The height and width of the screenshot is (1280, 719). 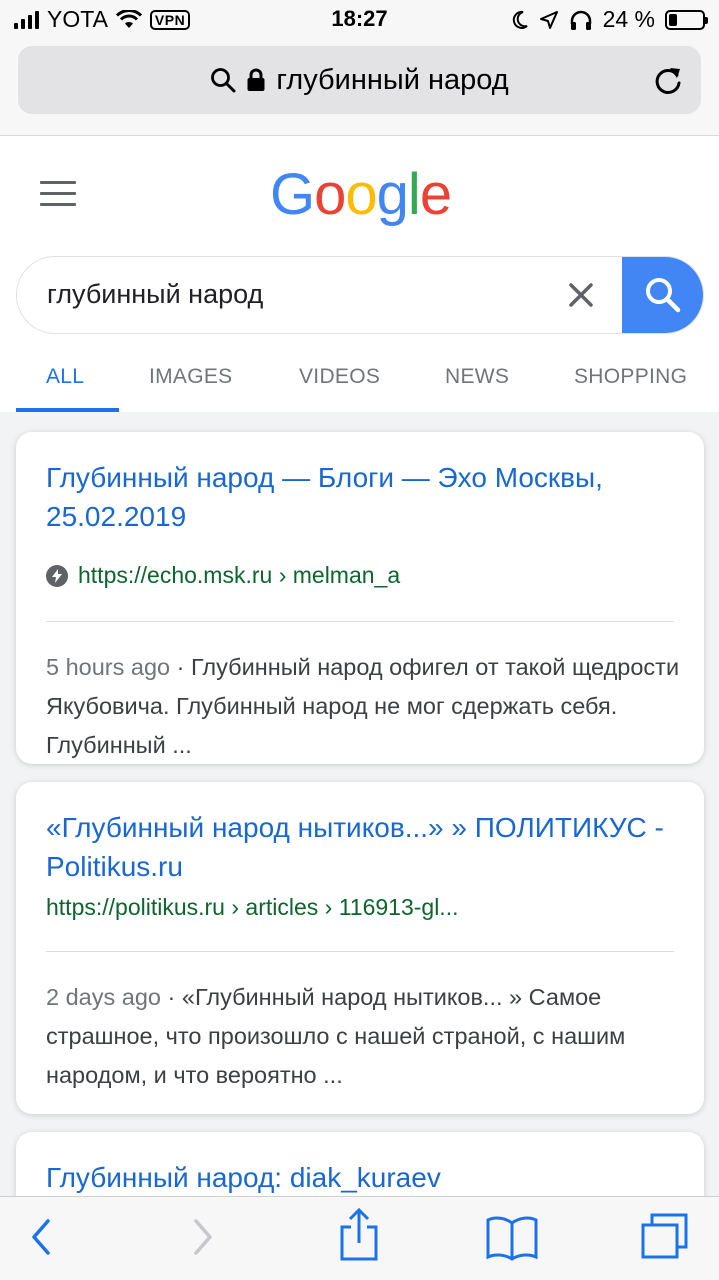 I want to click on google-logo: Google, so click(x=361, y=194).